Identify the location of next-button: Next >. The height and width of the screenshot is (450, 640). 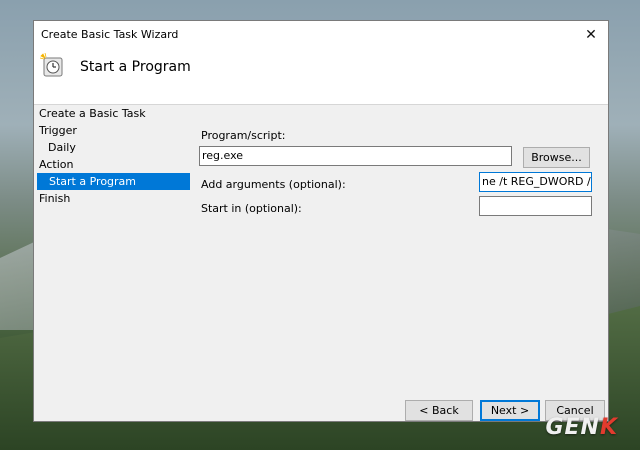
(510, 410).